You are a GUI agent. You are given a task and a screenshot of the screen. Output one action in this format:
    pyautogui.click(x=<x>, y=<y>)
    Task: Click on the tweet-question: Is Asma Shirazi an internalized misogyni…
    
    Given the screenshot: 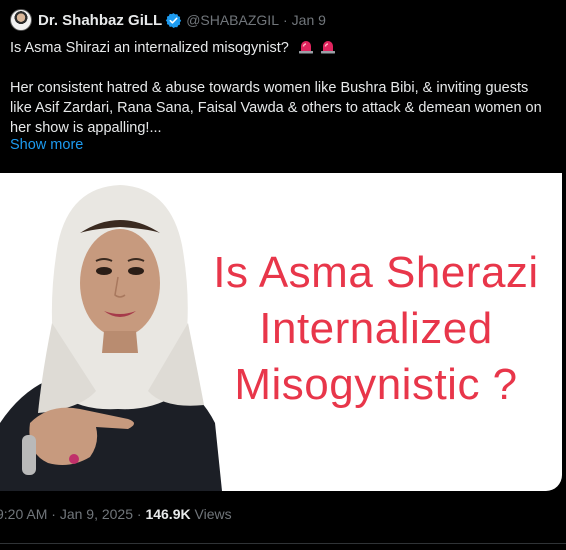 What is the action you would take?
    pyautogui.click(x=149, y=48)
    